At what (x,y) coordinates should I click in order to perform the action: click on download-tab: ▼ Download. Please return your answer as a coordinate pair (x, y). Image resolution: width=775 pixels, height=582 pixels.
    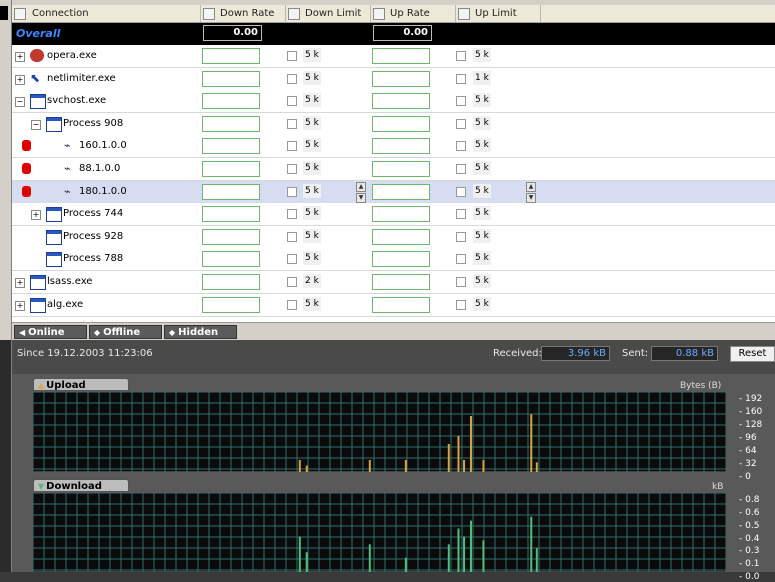
    Looking at the image, I should click on (81, 485).